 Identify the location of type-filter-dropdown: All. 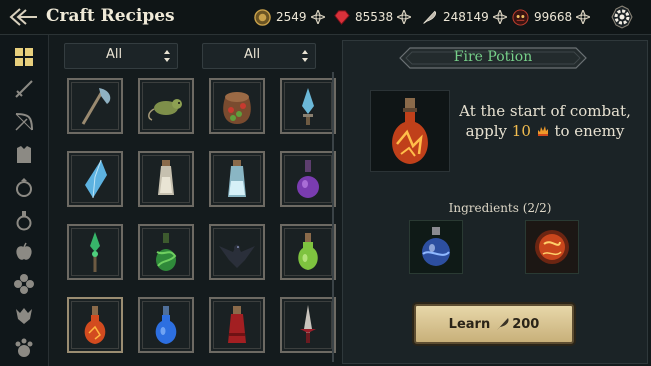
(259, 56).